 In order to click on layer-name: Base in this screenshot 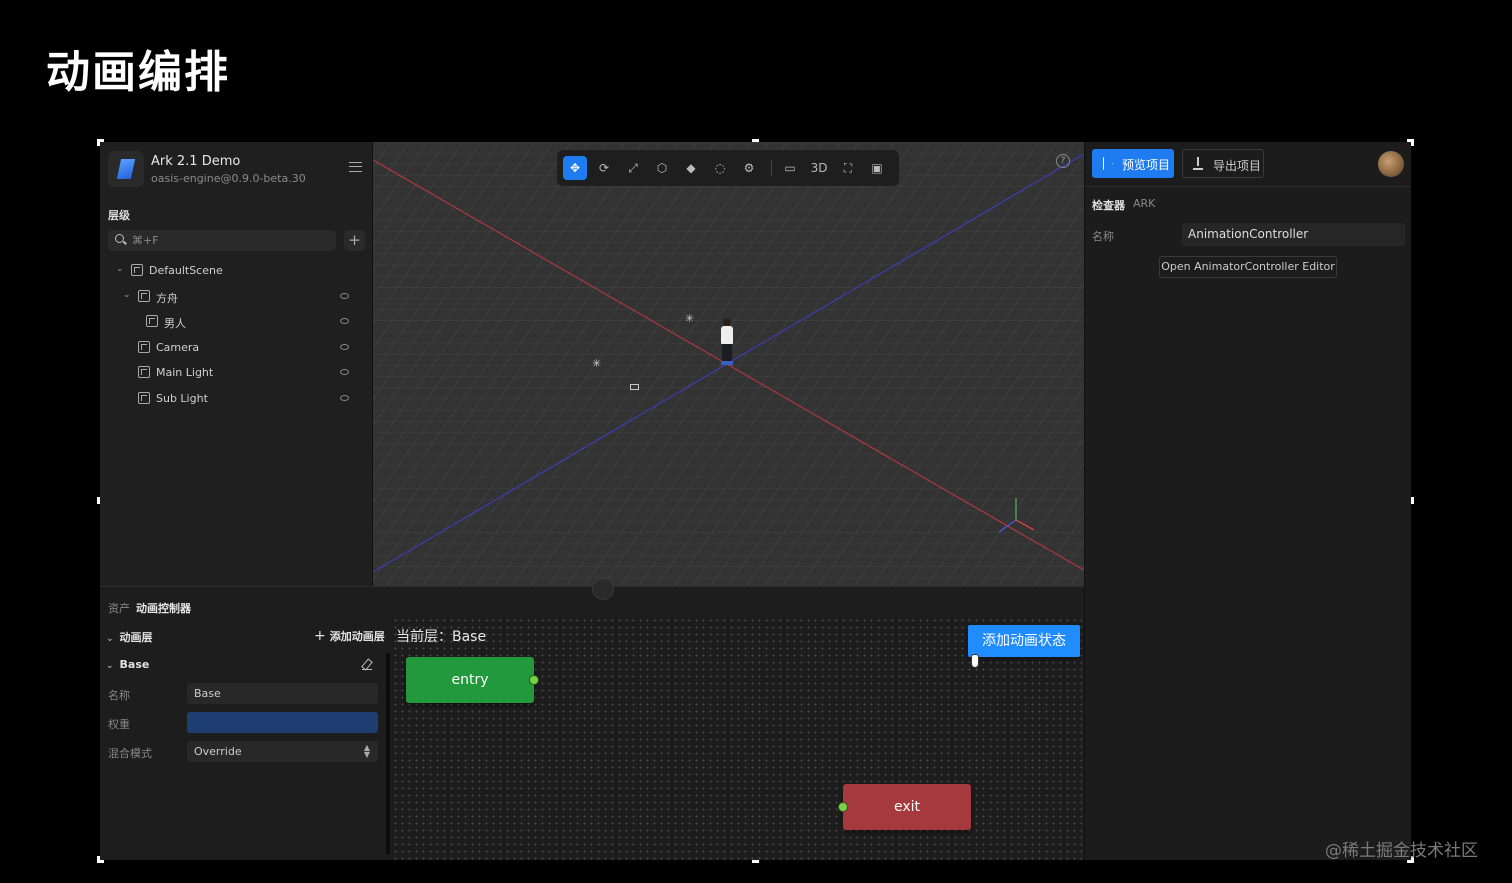, I will do `click(134, 664)`.